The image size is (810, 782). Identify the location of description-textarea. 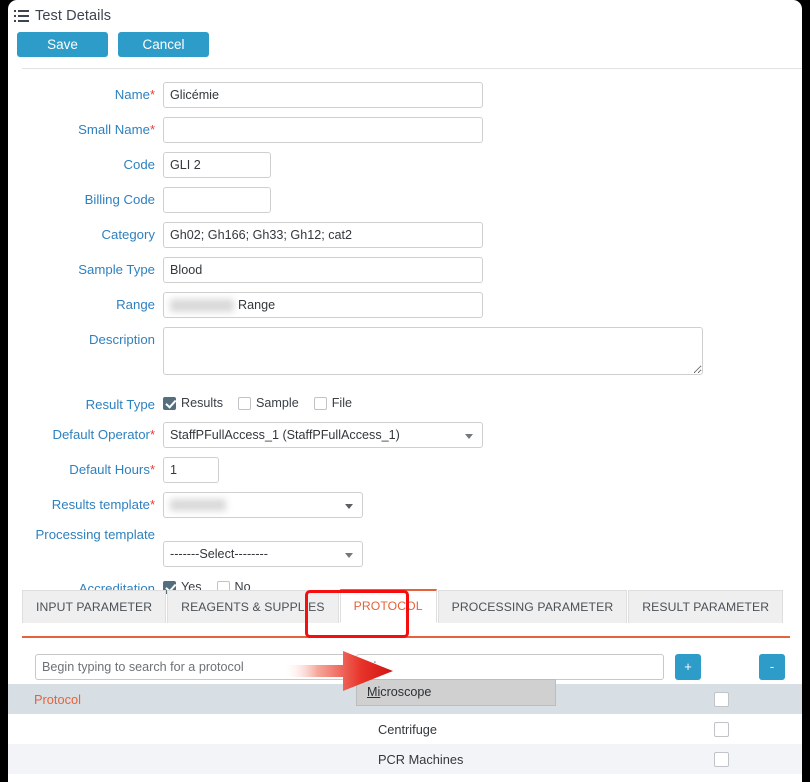
(433, 351).